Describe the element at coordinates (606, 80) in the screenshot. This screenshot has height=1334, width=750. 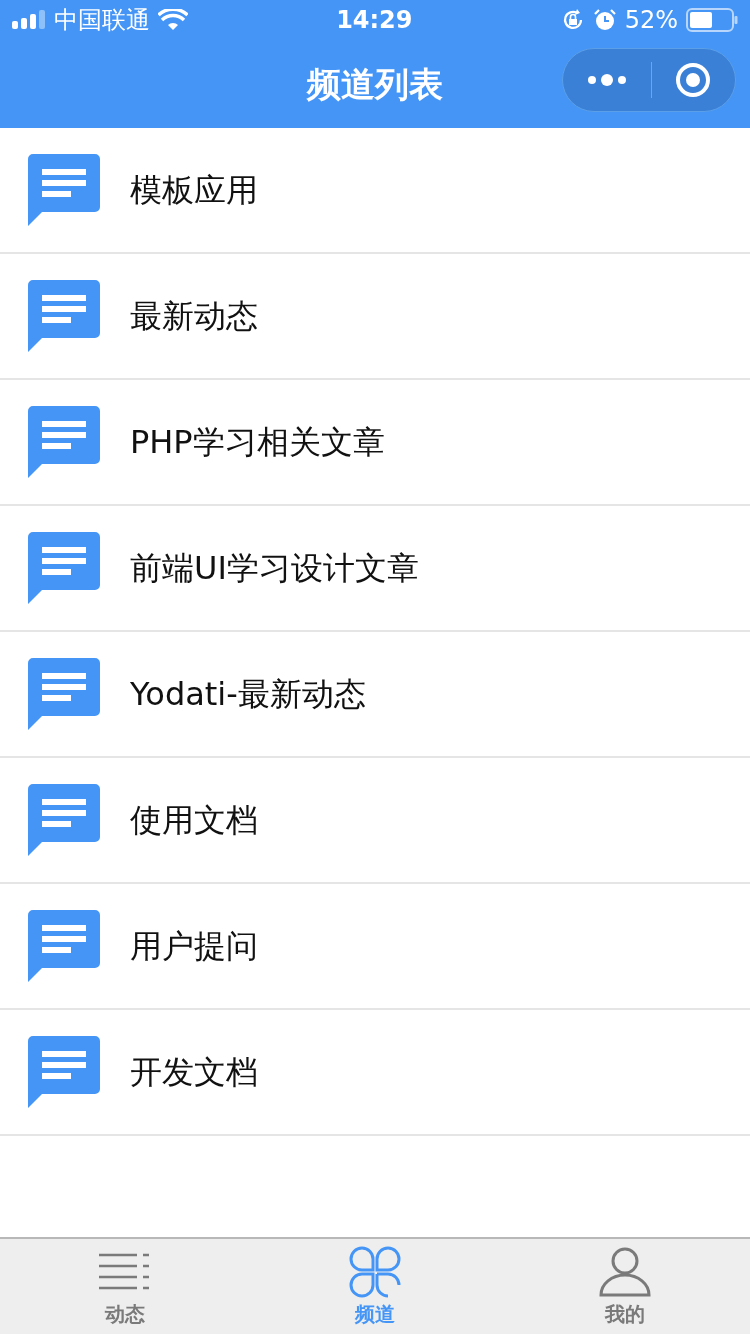
I see `more-icon` at that location.